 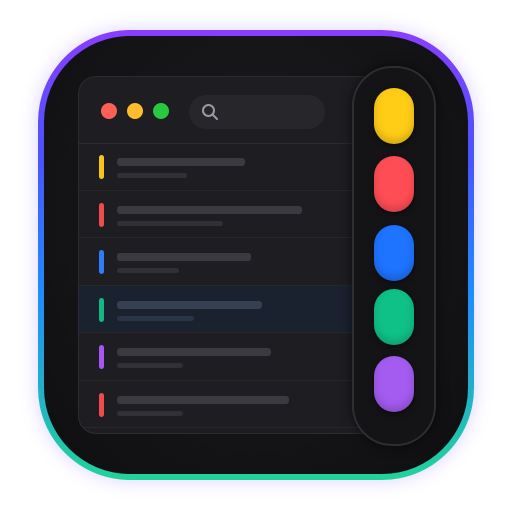 What do you see at coordinates (394, 184) in the screenshot?
I see `red-color-button` at bounding box center [394, 184].